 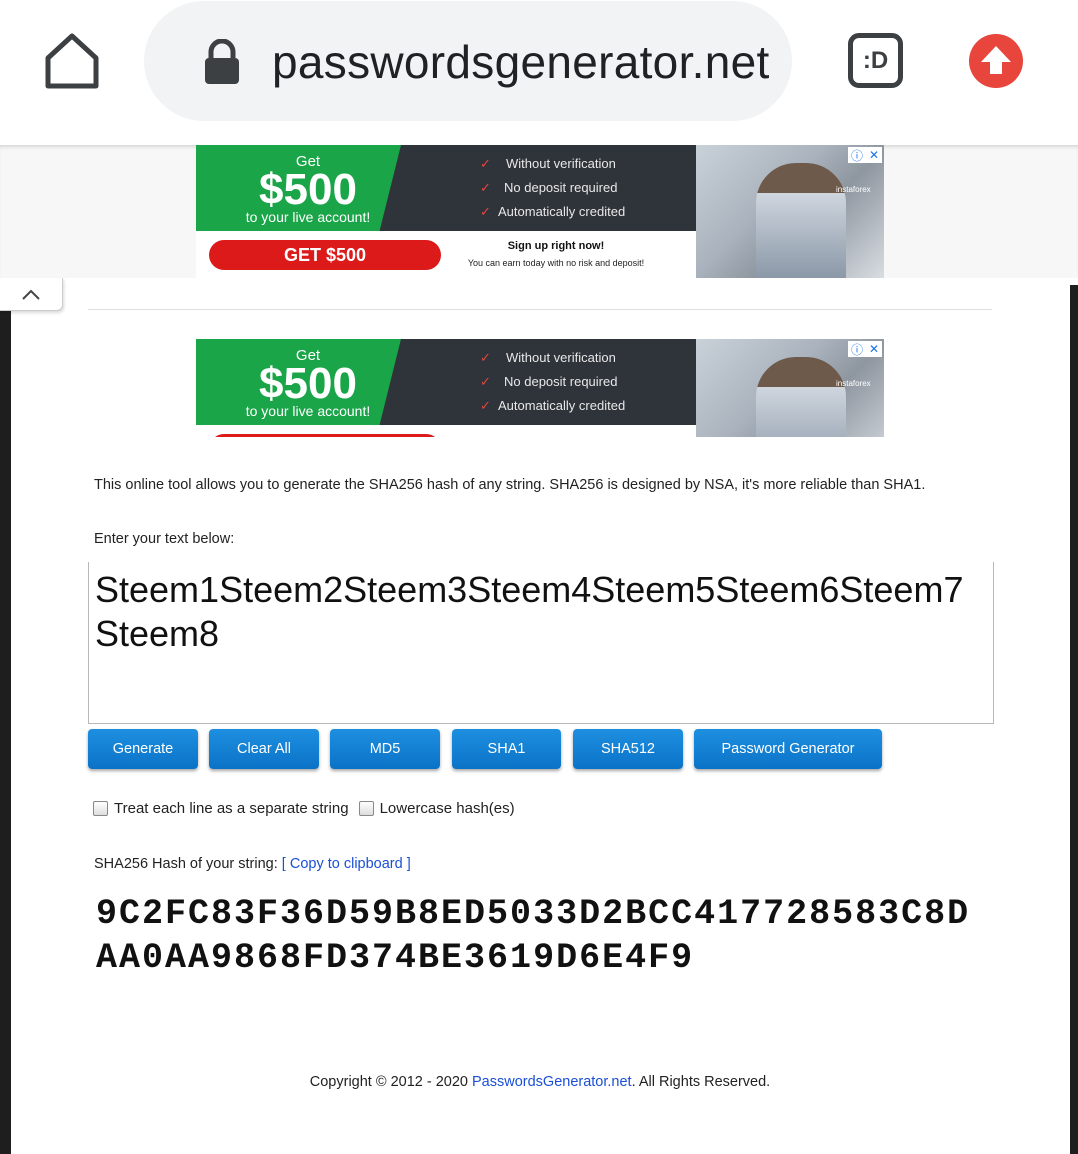 I want to click on browser-toolbar: passwordsgenerator.net :D, so click(x=539, y=72).